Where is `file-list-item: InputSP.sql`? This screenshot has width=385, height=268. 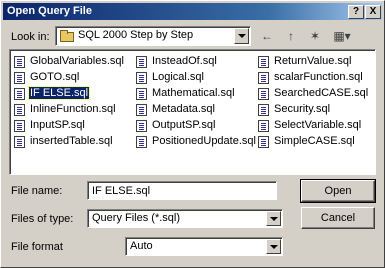
file-list-item: InputSP.sql is located at coordinates (72, 126).